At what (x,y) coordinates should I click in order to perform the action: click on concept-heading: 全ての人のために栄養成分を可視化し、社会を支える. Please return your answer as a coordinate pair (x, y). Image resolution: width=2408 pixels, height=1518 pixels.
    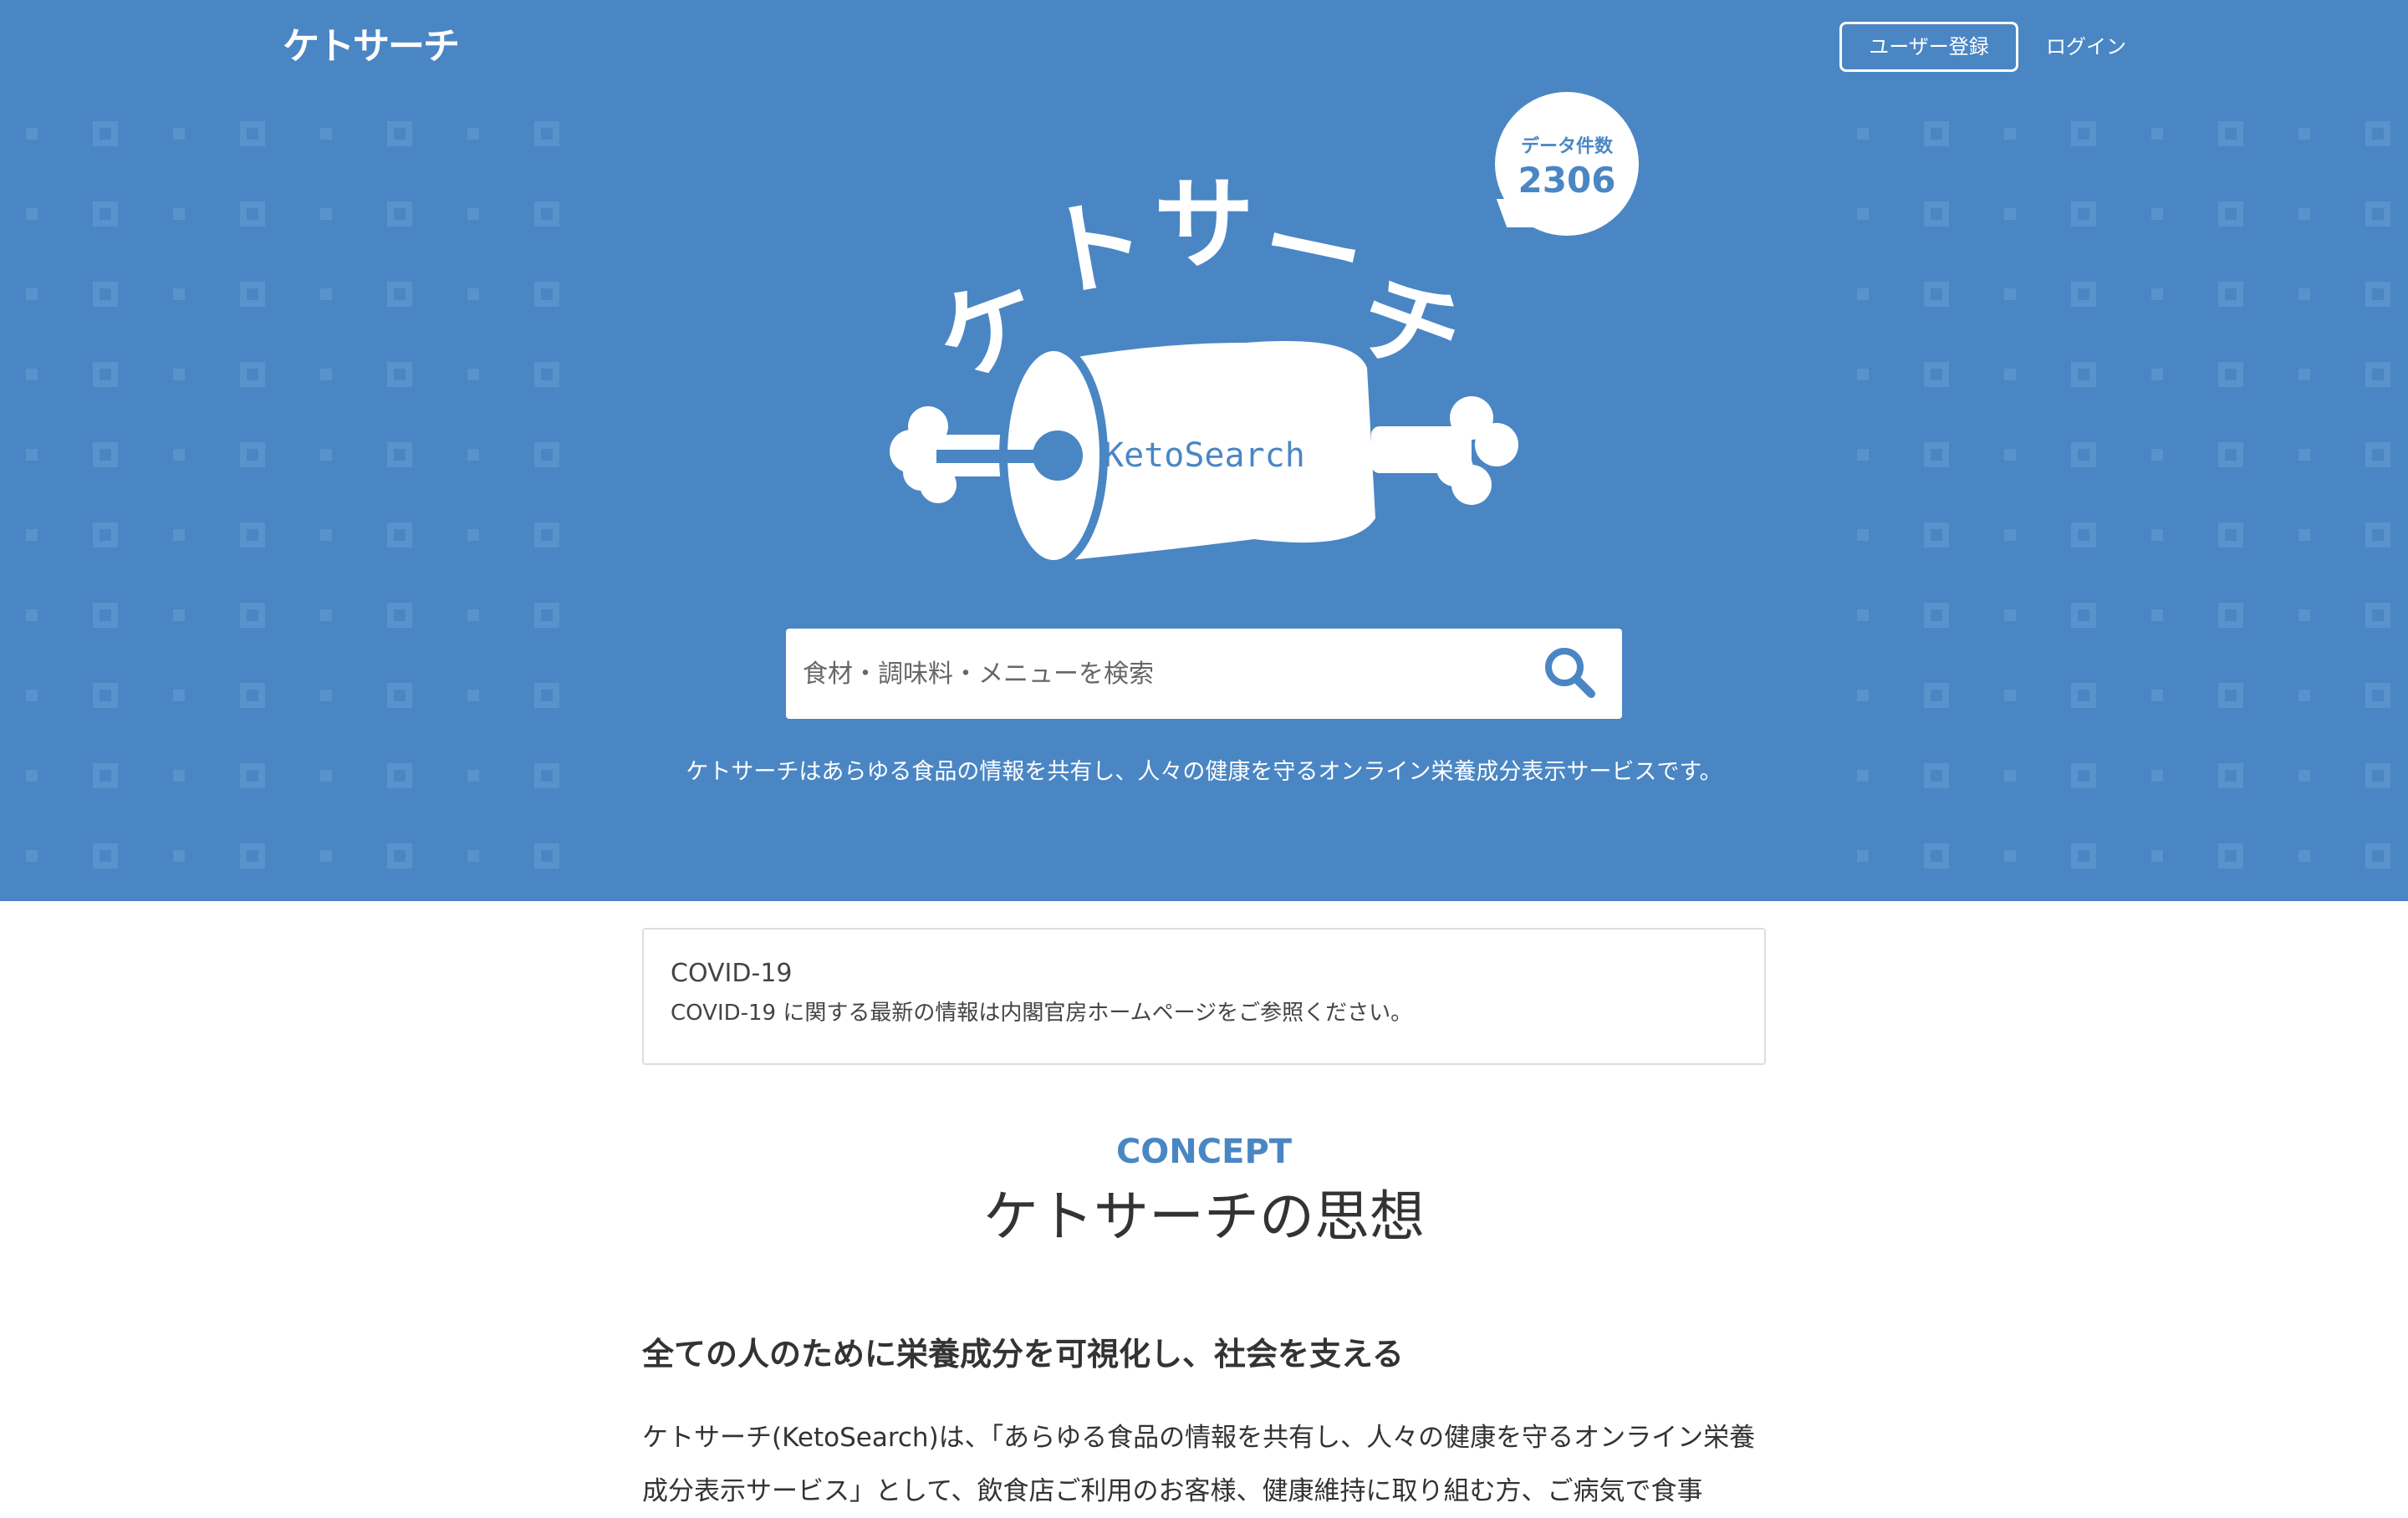
    Looking at the image, I should click on (1023, 1354).